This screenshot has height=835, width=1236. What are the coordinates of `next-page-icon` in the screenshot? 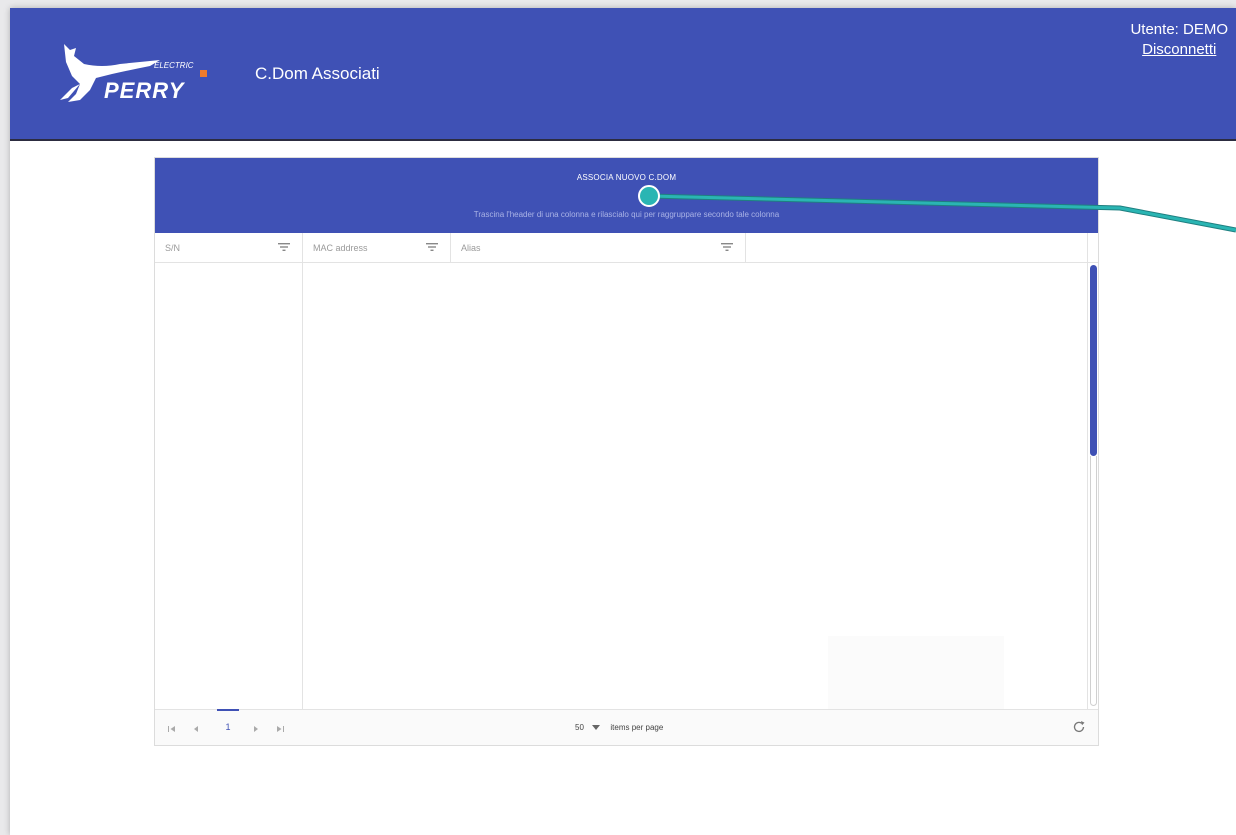 It's located at (256, 729).